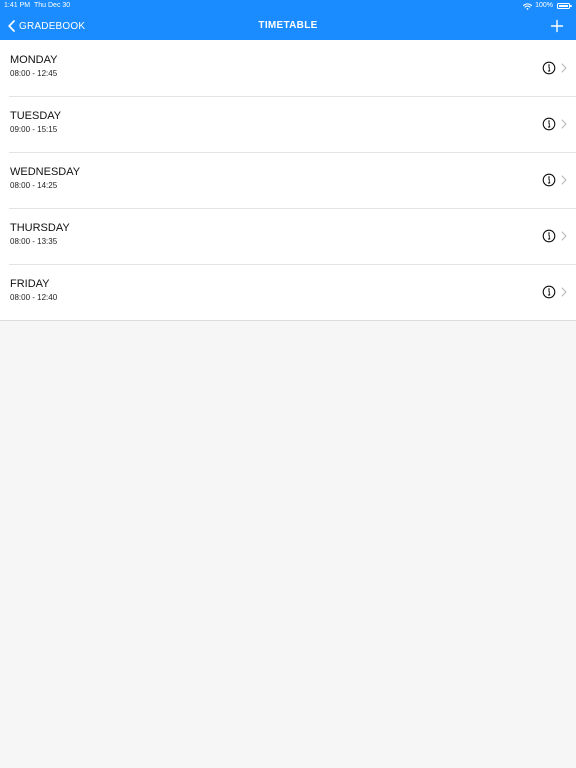  Describe the element at coordinates (40, 228) in the screenshot. I see `day-name: THURSDAY` at that location.